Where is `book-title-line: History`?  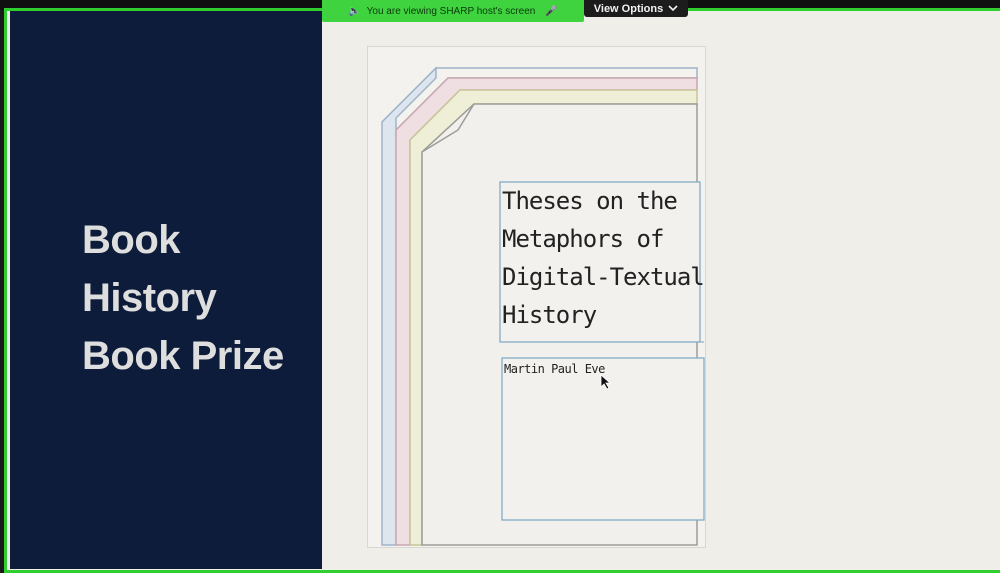 book-title-line: History is located at coordinates (549, 315).